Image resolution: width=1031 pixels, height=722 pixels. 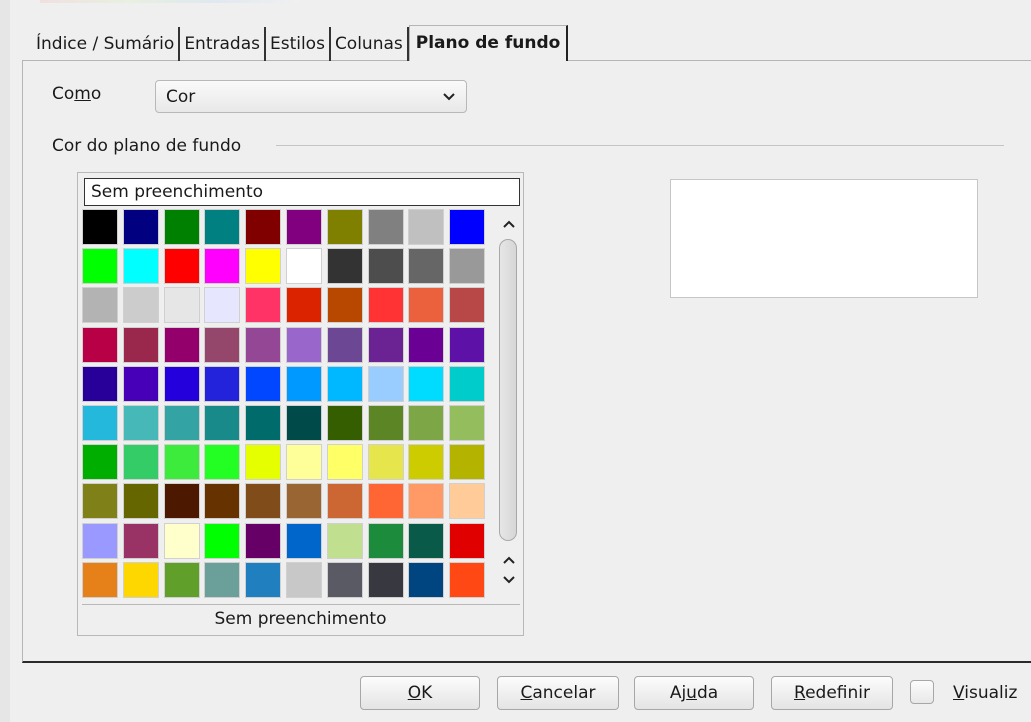 I want to click on reset-button: Redefinir, so click(x=832, y=693).